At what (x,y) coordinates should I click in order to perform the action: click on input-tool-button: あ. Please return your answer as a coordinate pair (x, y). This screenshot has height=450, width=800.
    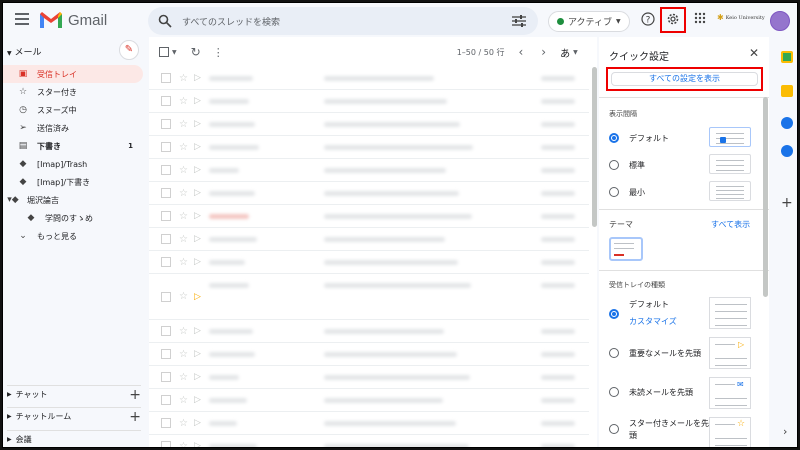
    Looking at the image, I should click on (565, 52).